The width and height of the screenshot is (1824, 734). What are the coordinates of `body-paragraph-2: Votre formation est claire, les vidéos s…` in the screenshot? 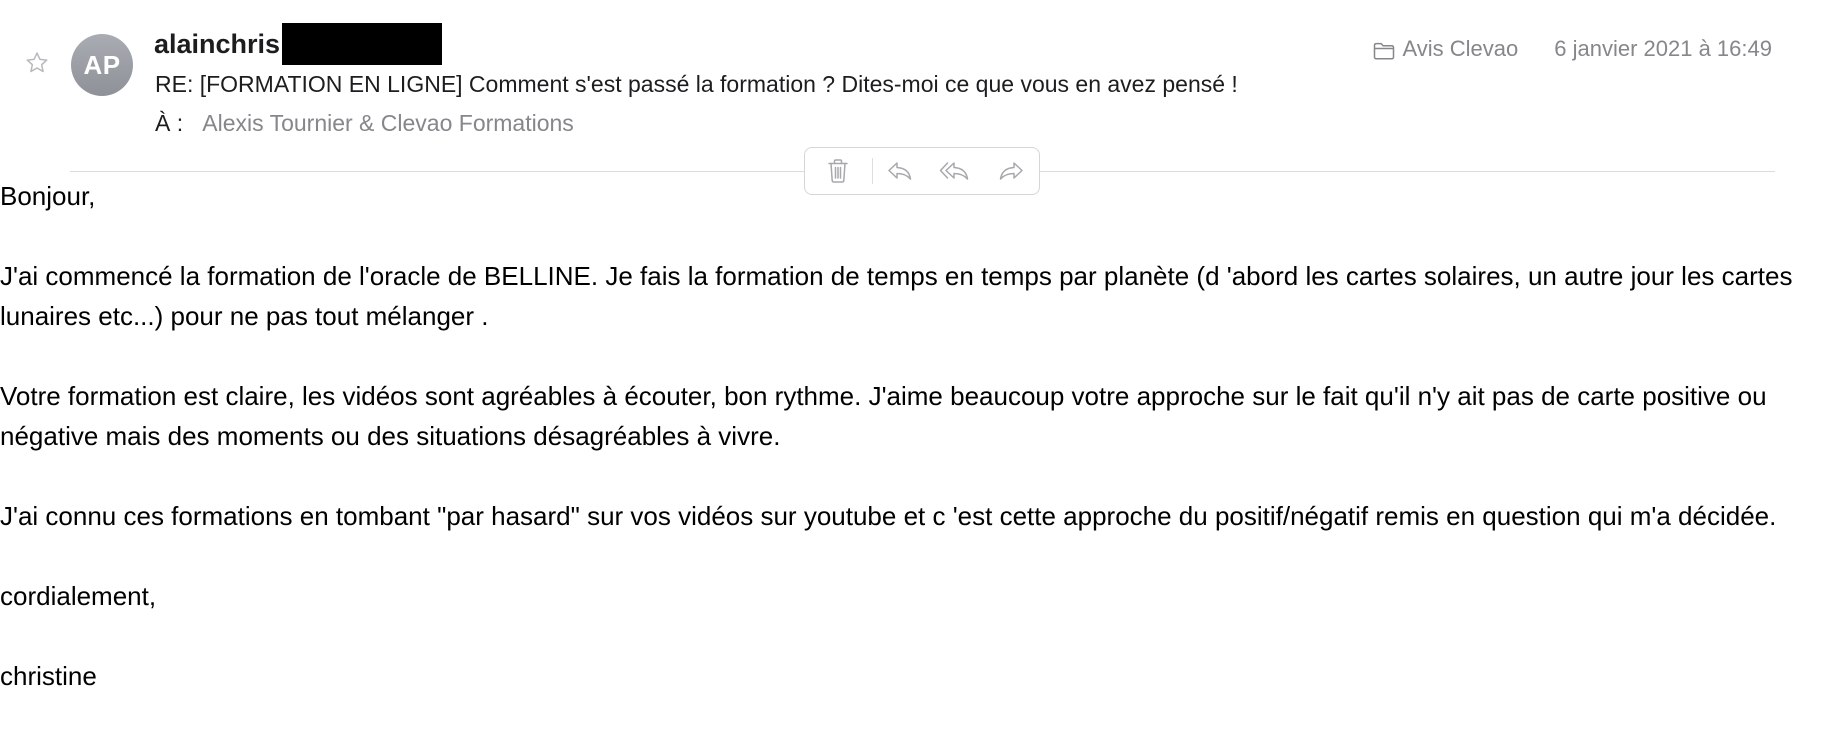 It's located at (883, 416).